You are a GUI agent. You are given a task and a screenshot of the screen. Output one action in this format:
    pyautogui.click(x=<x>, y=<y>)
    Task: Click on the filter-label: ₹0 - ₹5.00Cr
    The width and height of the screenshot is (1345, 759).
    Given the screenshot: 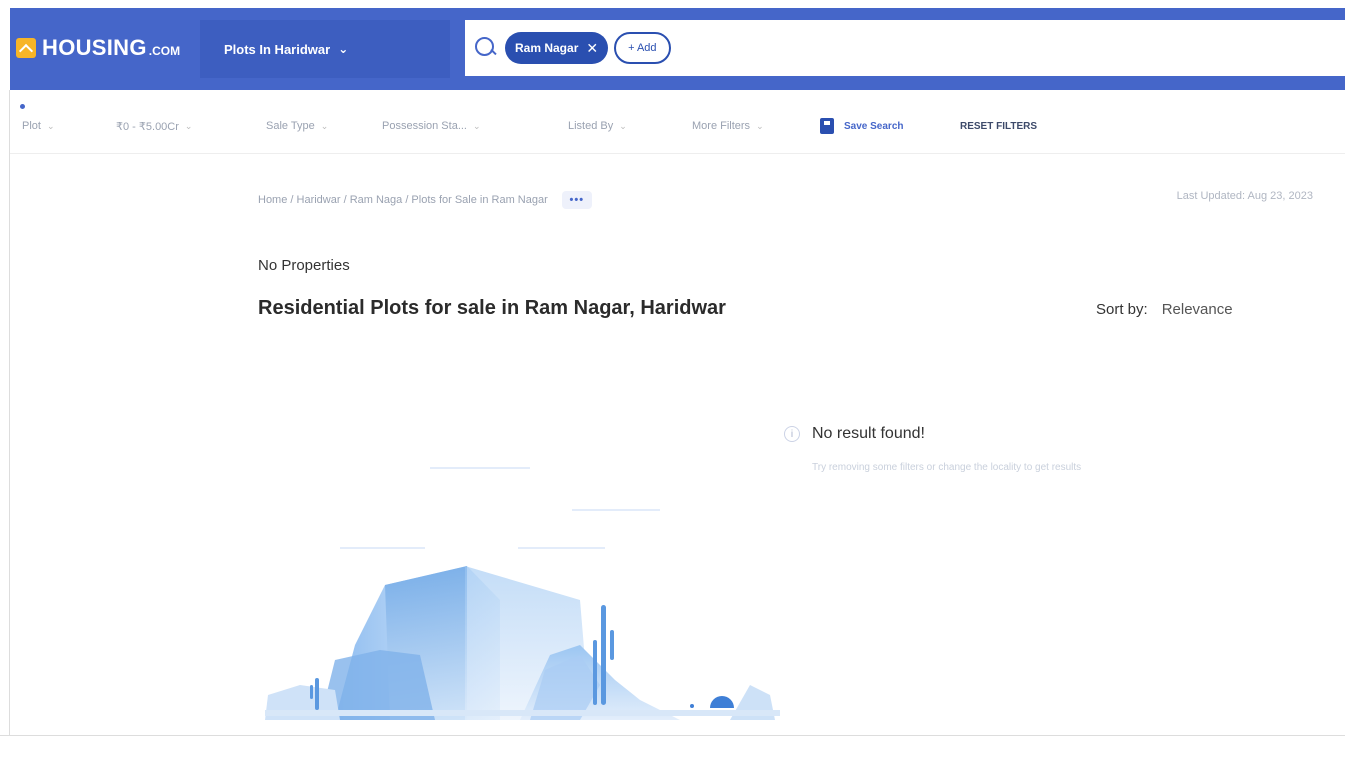 What is the action you would take?
    pyautogui.click(x=147, y=126)
    